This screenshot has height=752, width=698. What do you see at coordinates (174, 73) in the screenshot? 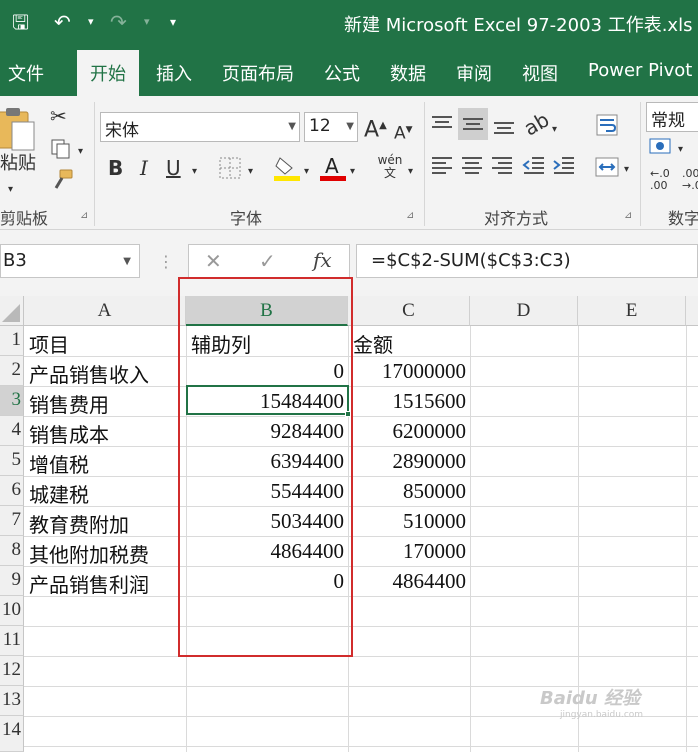
I see `tab-insert: 插入` at bounding box center [174, 73].